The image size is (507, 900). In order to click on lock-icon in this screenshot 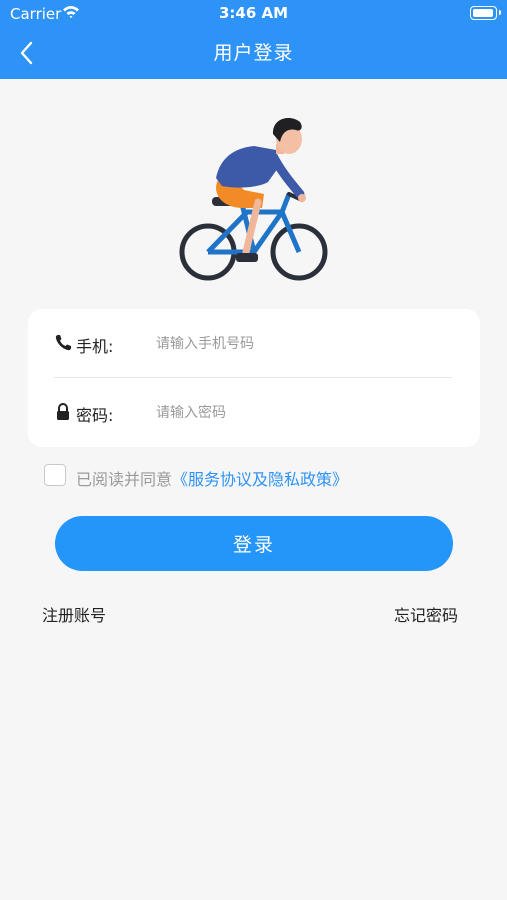, I will do `click(63, 411)`.